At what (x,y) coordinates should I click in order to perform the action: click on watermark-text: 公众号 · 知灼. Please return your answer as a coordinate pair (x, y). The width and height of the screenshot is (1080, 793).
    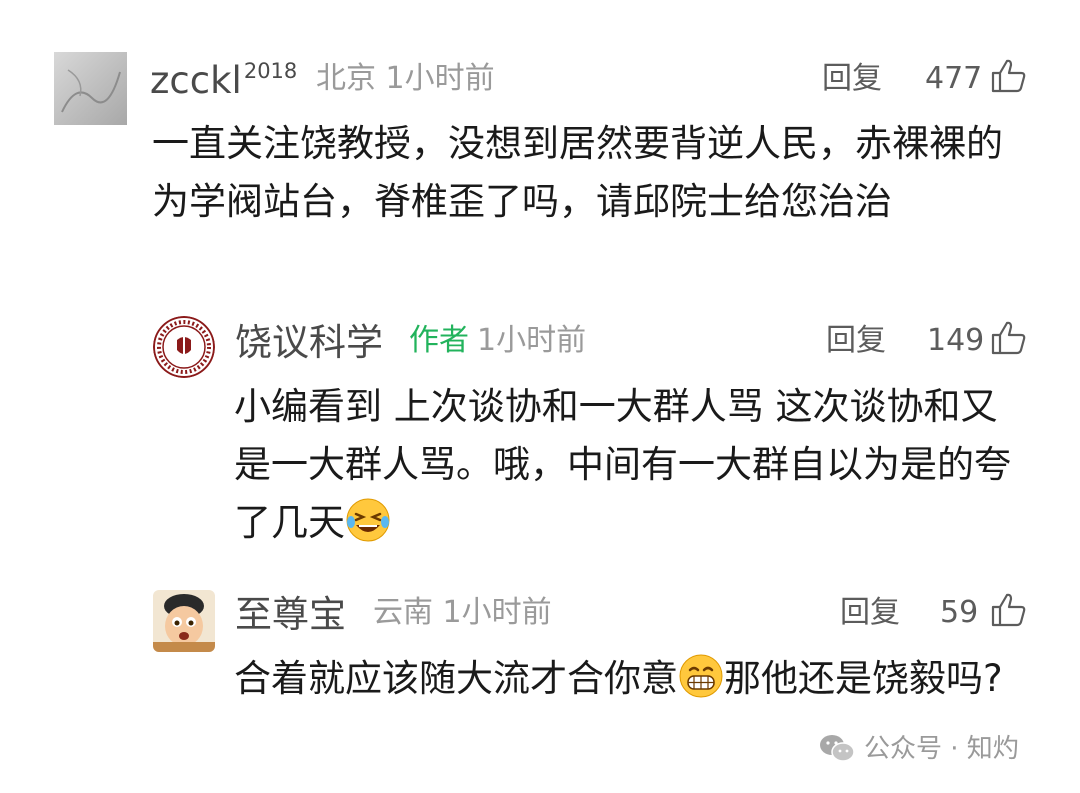
    Looking at the image, I should click on (941, 749).